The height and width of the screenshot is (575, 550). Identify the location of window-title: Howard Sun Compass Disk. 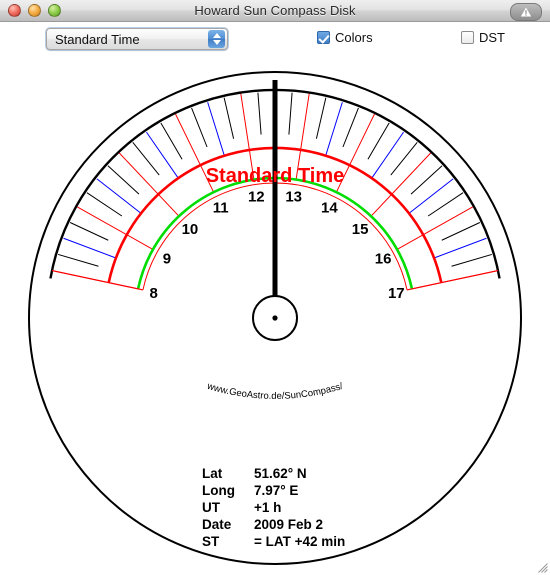
(275, 10).